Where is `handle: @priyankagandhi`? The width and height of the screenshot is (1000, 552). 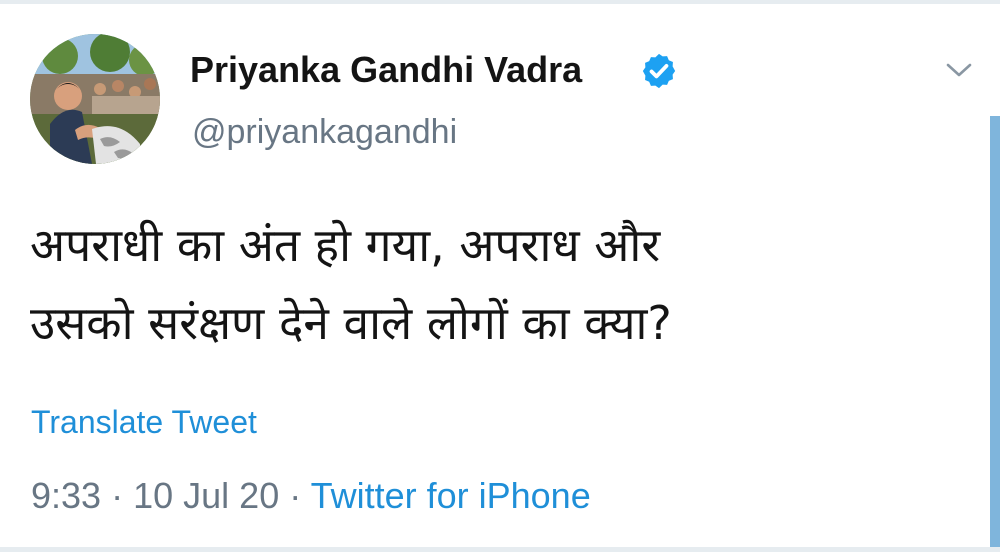
handle: @priyankagandhi is located at coordinates (324, 132).